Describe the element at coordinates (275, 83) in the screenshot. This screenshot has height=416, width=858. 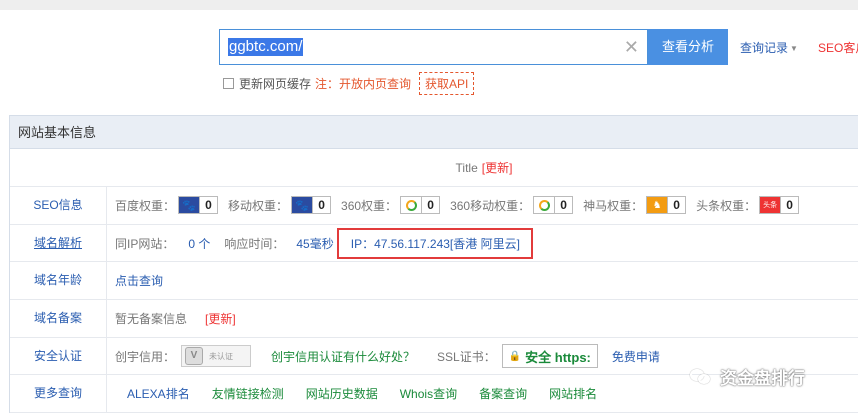
I see `refresh-cache-label: 更新网页缓存` at that location.